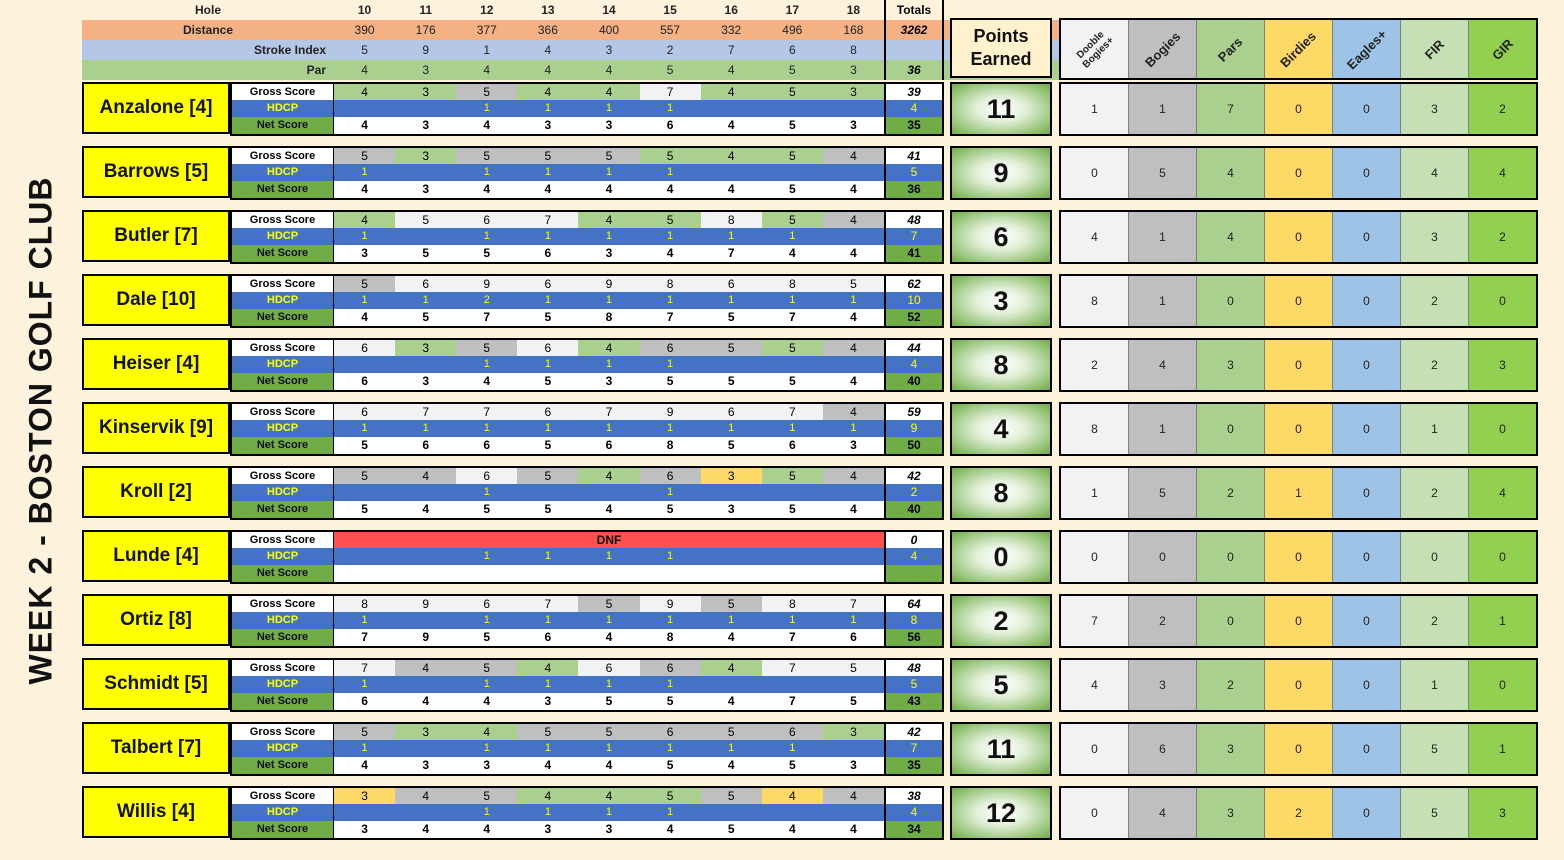  What do you see at coordinates (1434, 49) in the screenshot?
I see `fir-header: FIR` at bounding box center [1434, 49].